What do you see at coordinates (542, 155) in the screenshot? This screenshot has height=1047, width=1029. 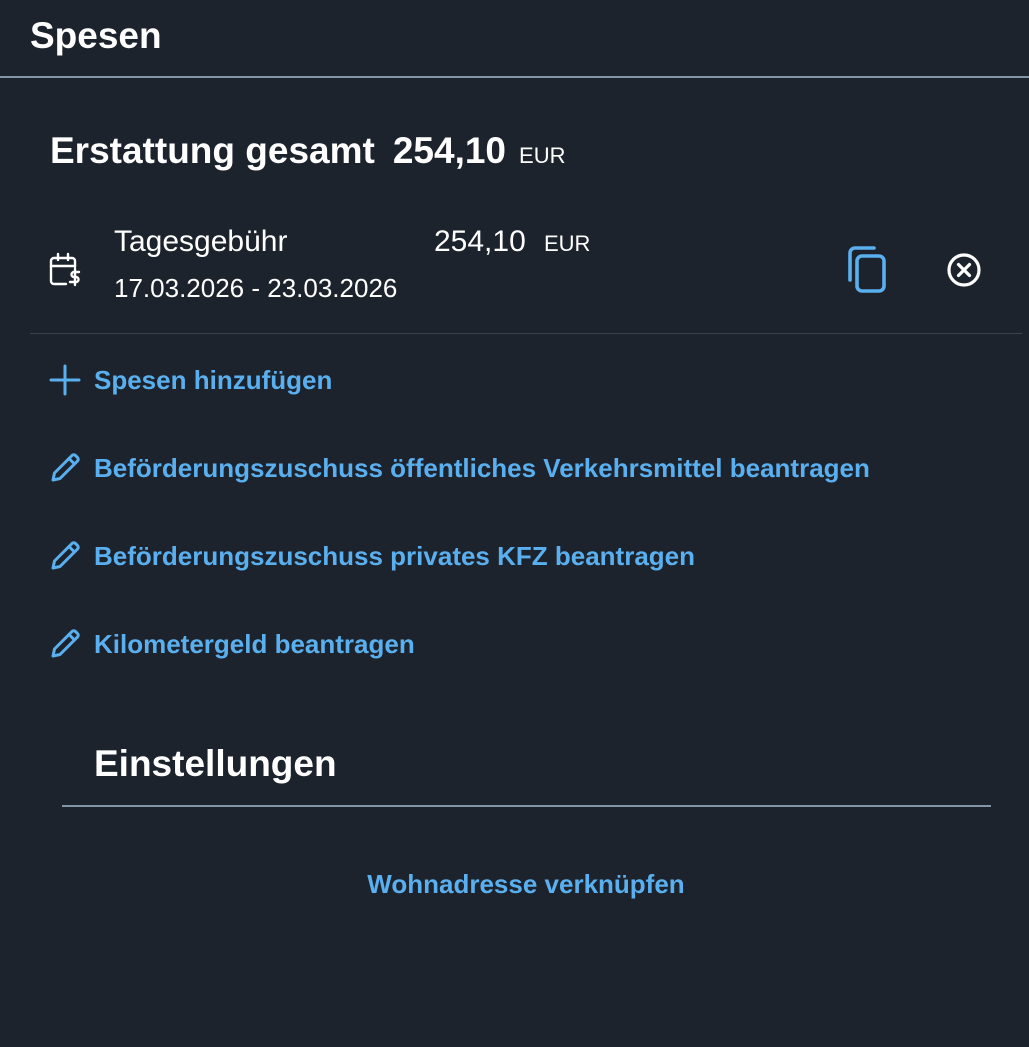 I see `total-currency: EUR` at bounding box center [542, 155].